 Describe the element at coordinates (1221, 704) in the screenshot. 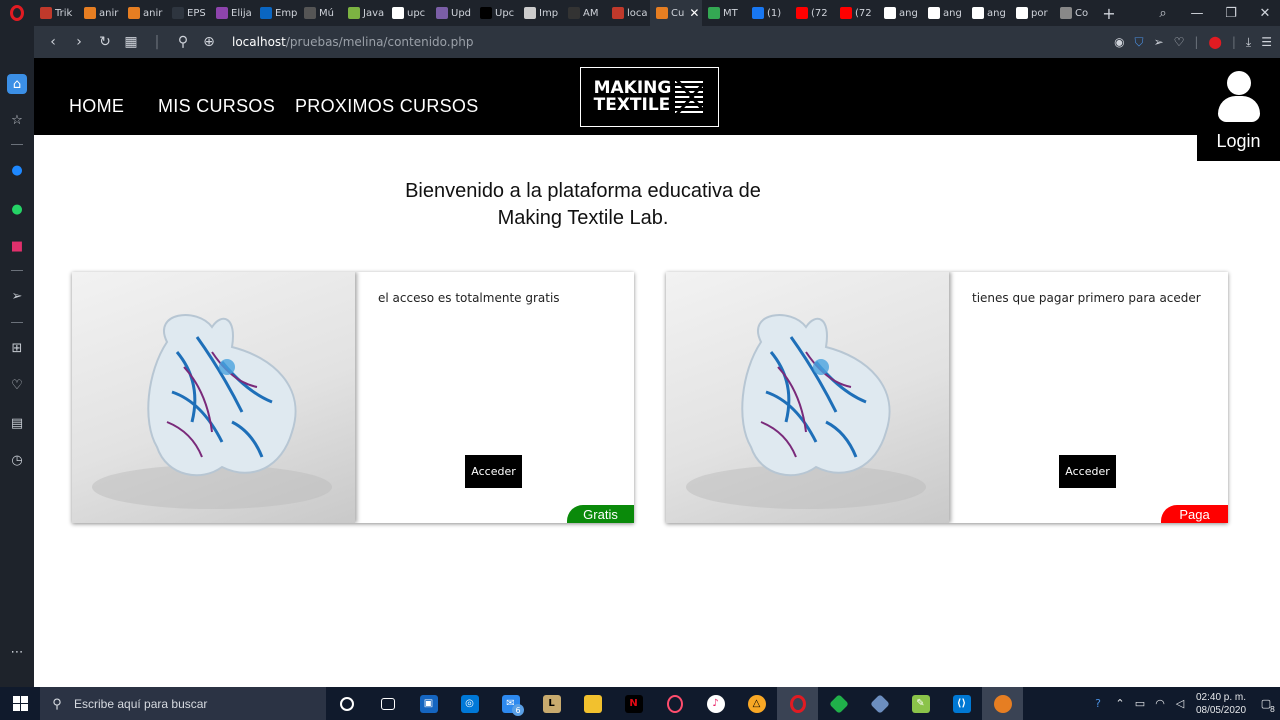

I see `clock: 02:40 p. m. 08/05/2020` at that location.